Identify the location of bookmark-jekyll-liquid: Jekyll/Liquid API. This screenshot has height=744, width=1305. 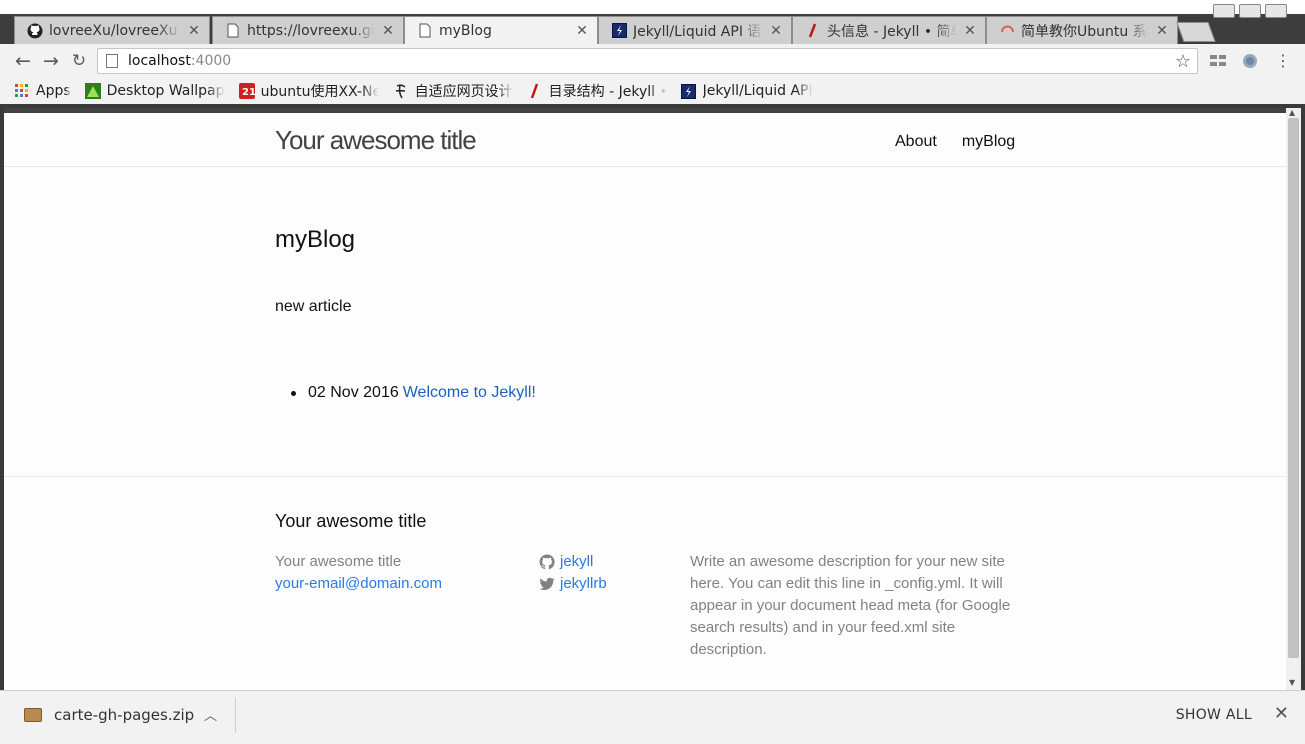
(747, 91).